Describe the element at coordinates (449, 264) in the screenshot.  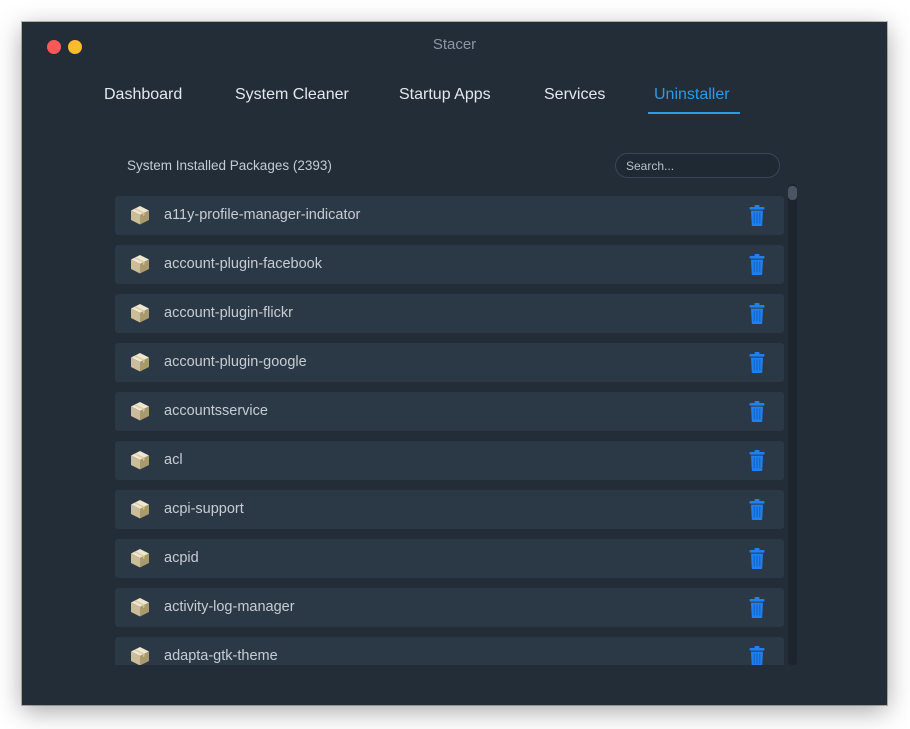
I see `package-row: account-plugin-facebook` at that location.